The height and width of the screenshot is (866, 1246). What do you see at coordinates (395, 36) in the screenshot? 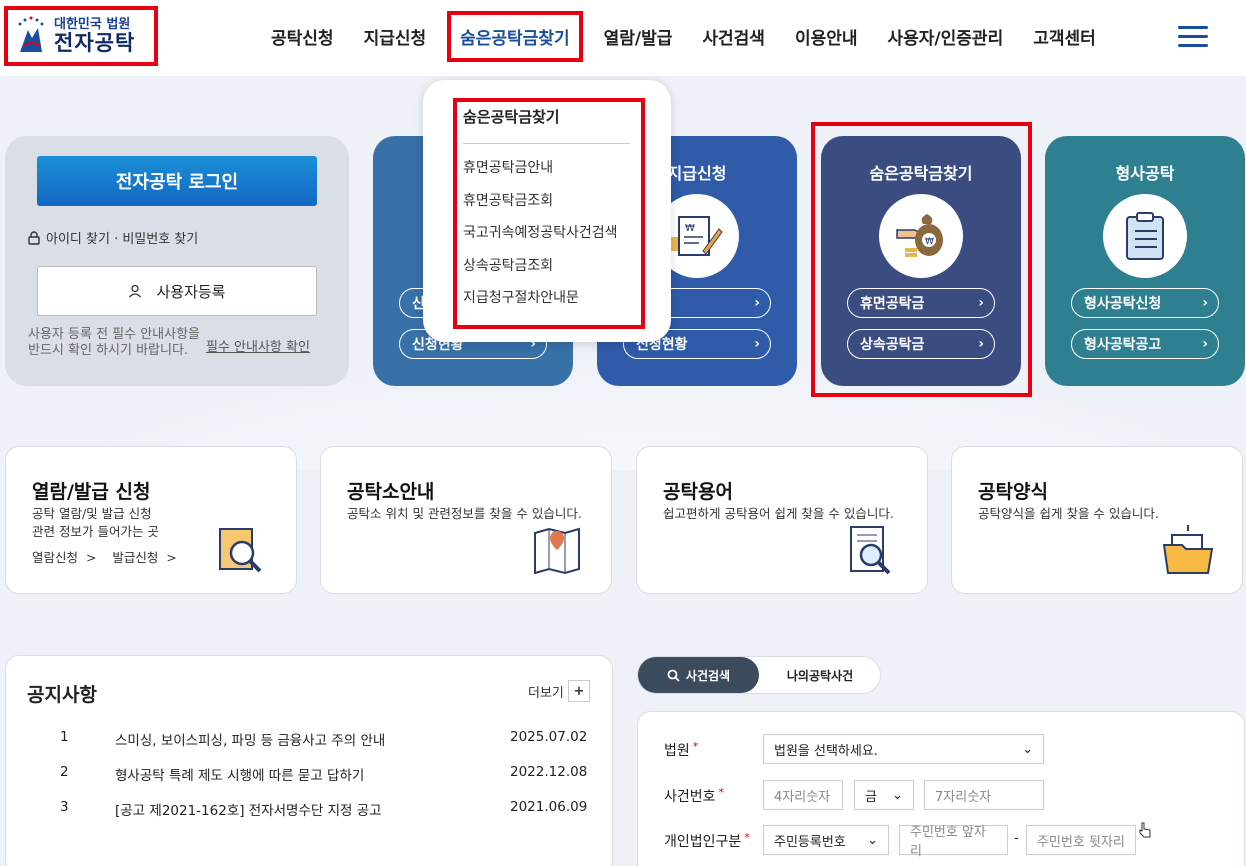
I see `nav-payment-apply: 지급신청` at bounding box center [395, 36].